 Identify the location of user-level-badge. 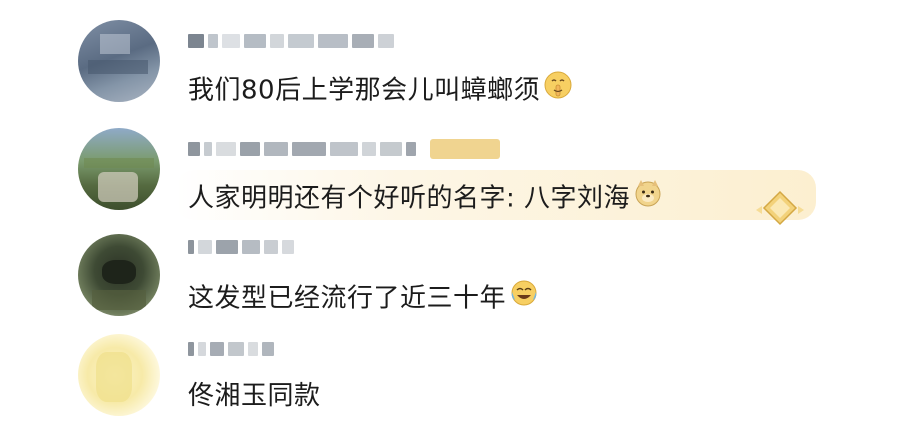
(465, 149).